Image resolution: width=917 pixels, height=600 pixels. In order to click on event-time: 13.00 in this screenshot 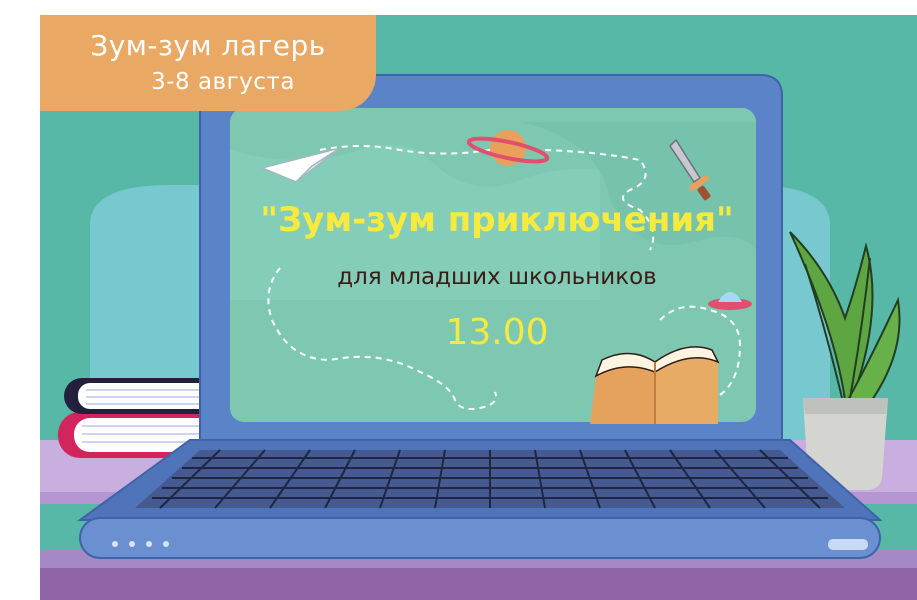, I will do `click(497, 332)`.